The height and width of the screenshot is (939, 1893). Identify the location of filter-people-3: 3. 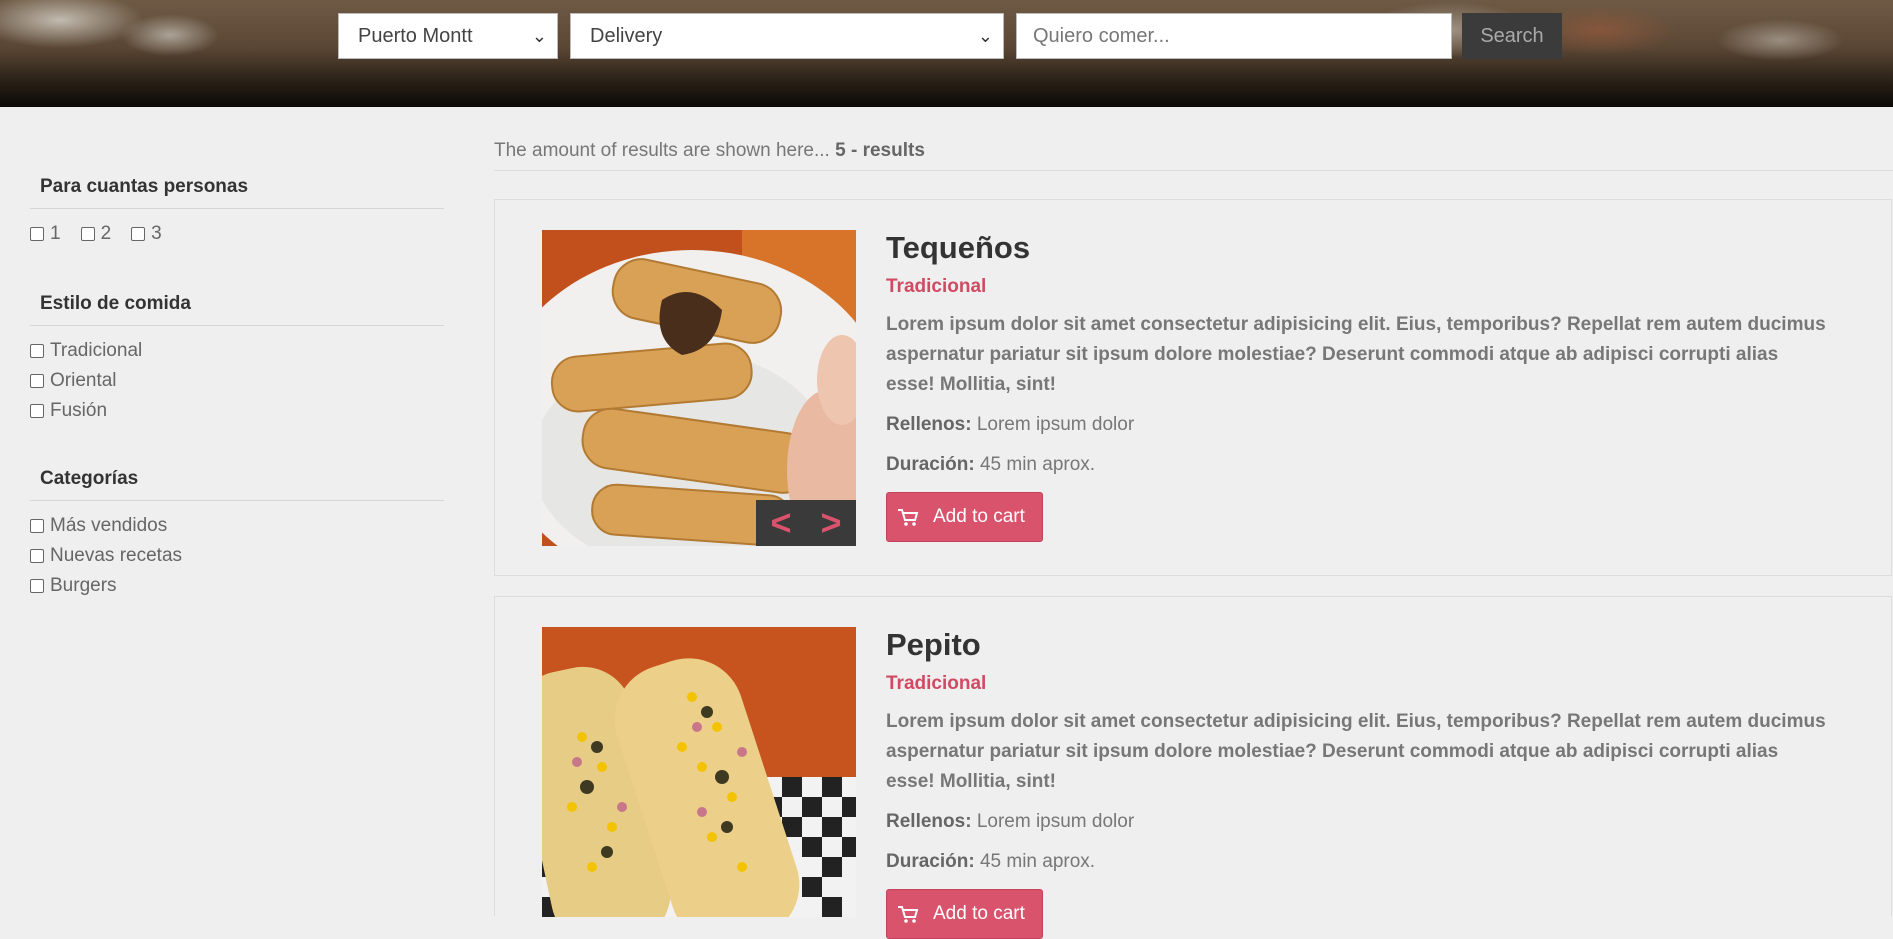
(146, 234).